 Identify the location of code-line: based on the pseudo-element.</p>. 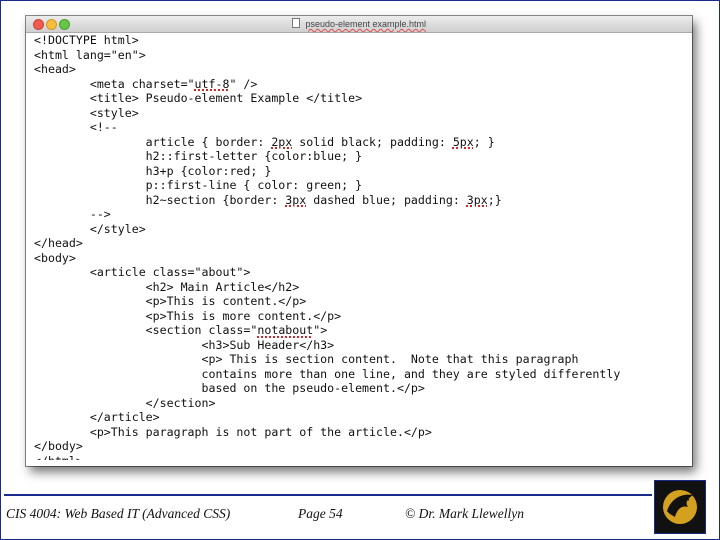
(229, 388).